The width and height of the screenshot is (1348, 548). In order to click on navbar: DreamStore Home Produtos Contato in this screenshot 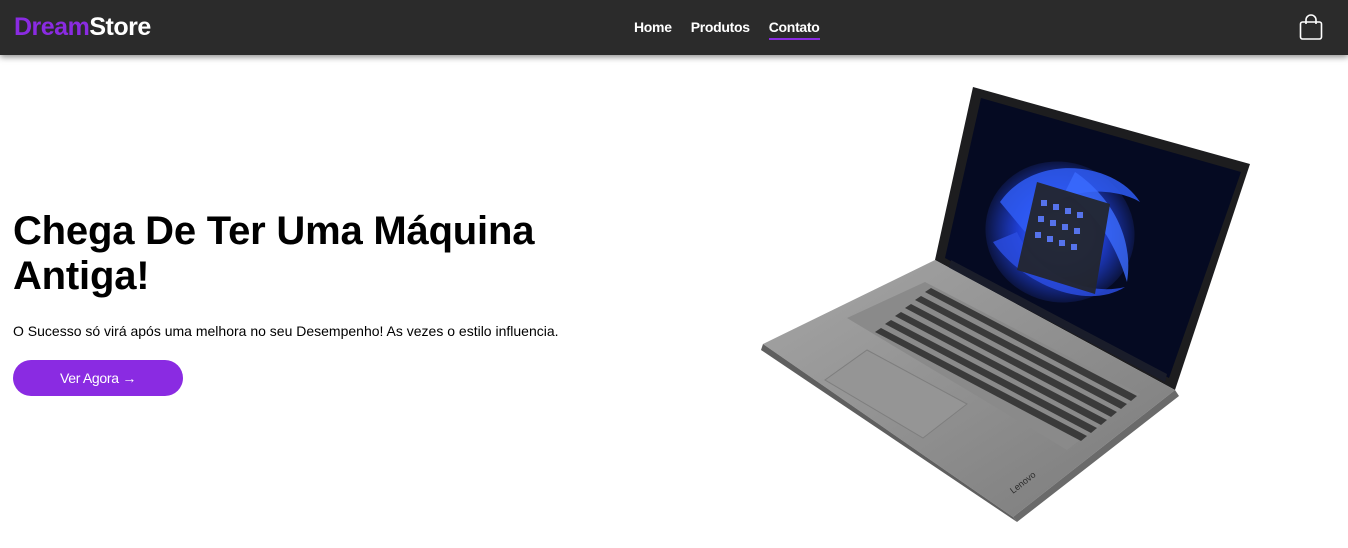, I will do `click(674, 27)`.